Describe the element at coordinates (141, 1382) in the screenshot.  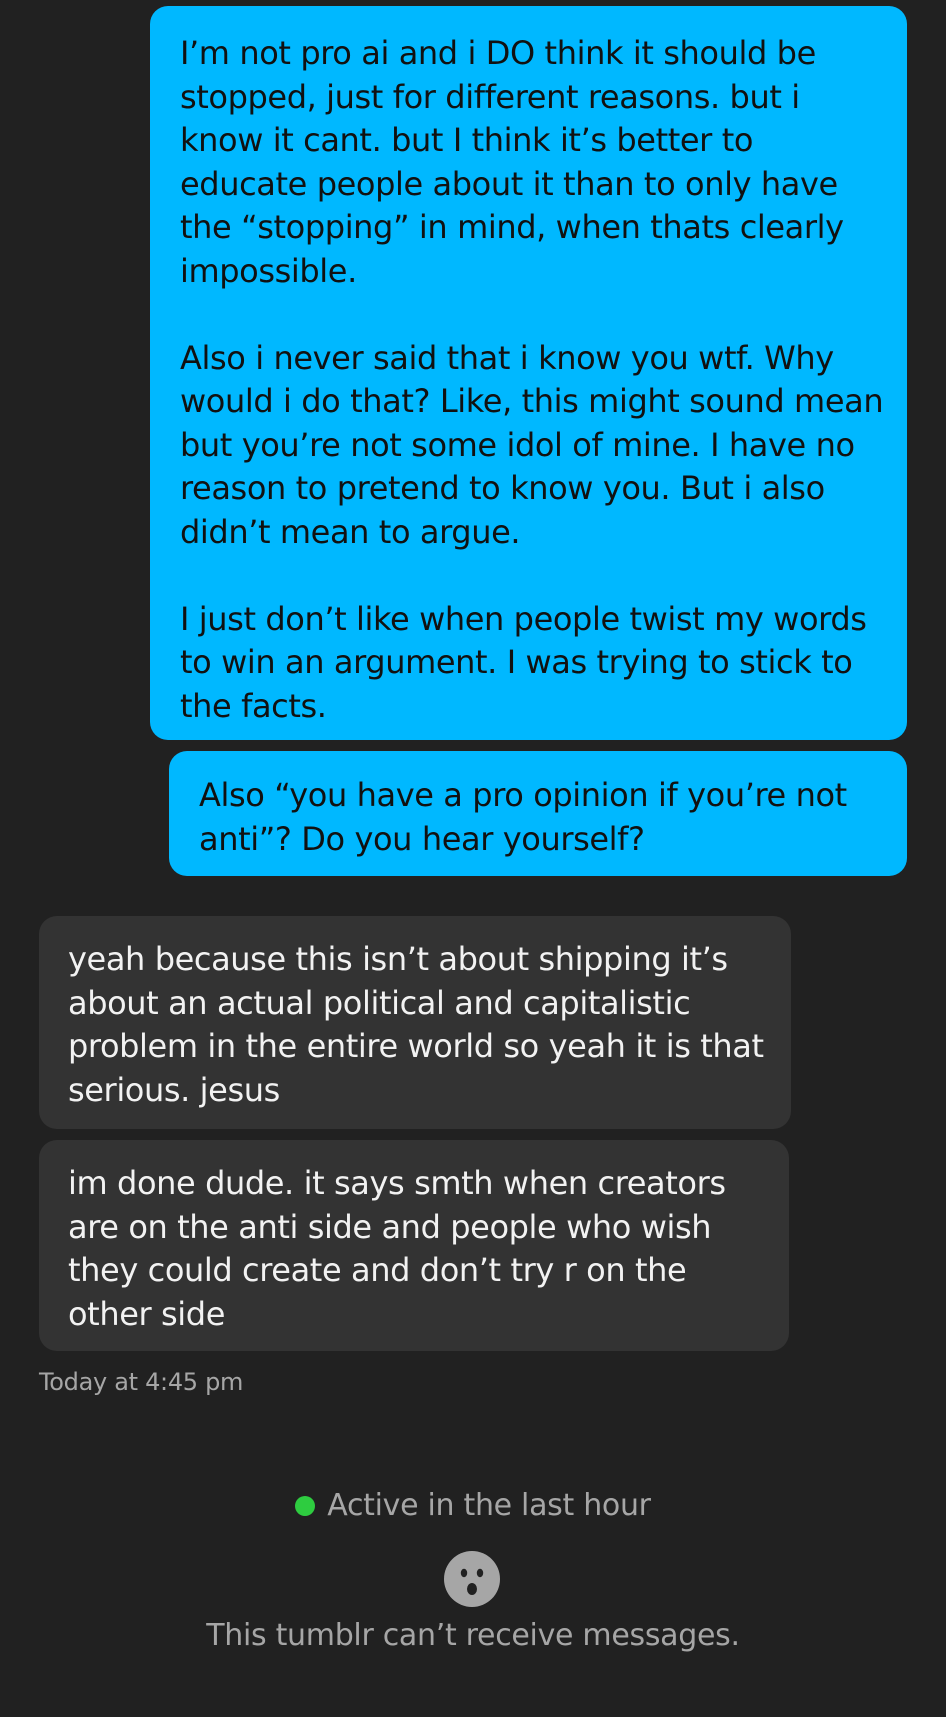
I see `message-timestamp: Today at 4:45 pm` at that location.